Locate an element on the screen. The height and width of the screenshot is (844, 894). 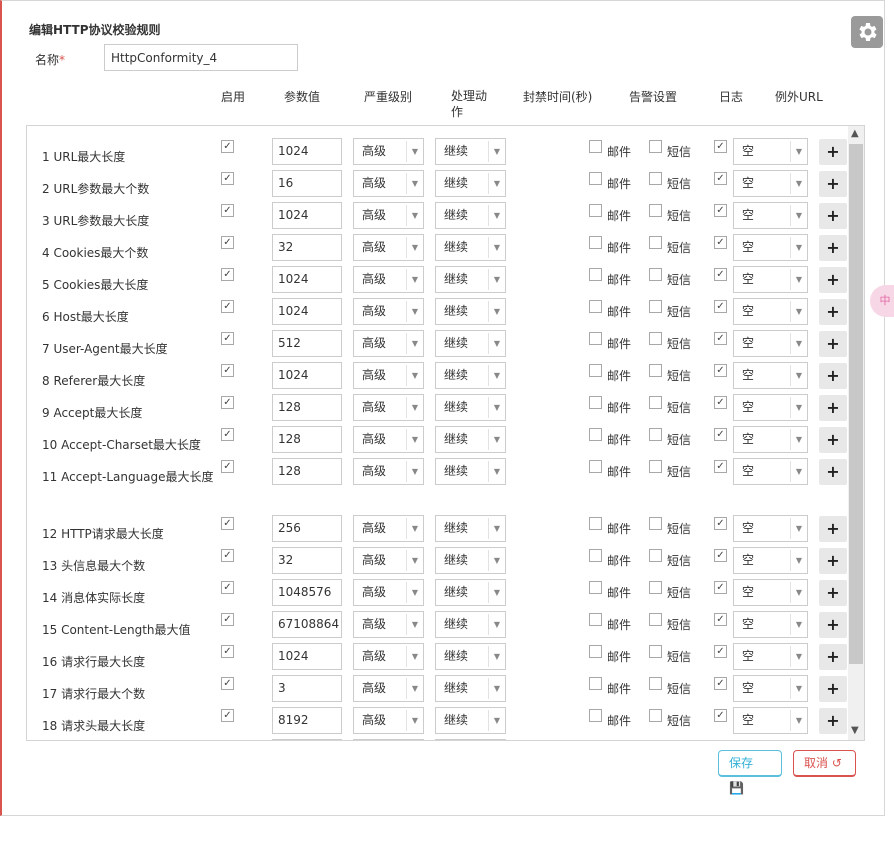
header-param: 参数值 is located at coordinates (302, 97).